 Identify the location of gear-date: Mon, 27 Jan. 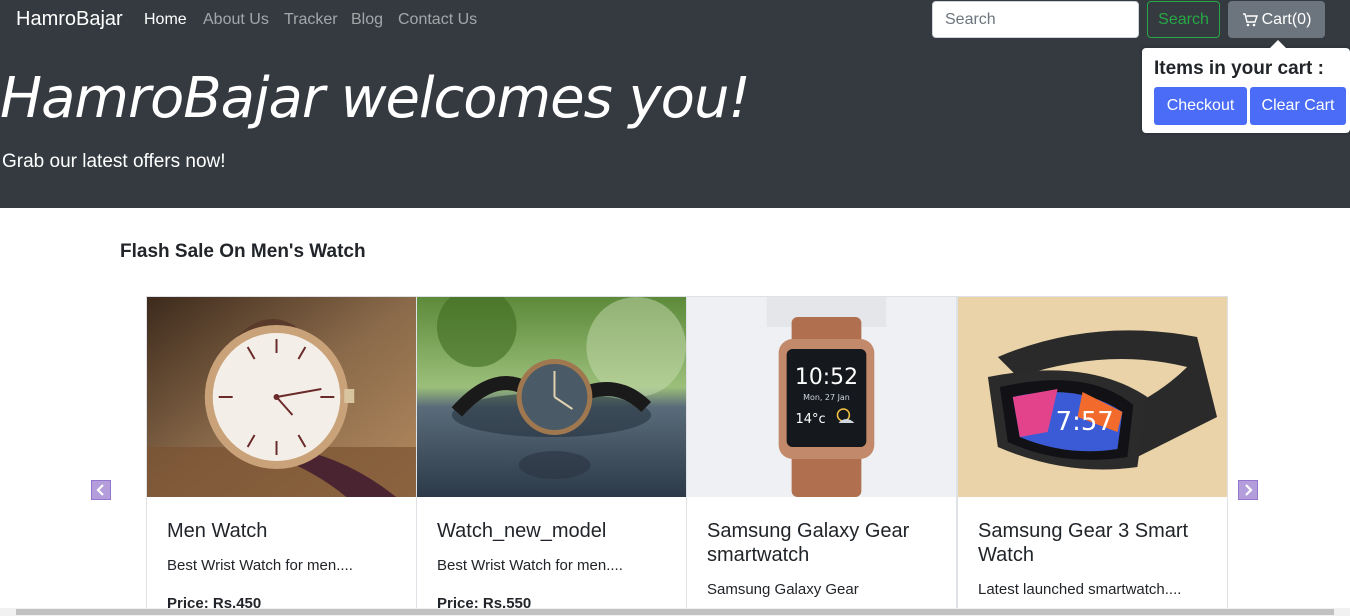
(826, 397).